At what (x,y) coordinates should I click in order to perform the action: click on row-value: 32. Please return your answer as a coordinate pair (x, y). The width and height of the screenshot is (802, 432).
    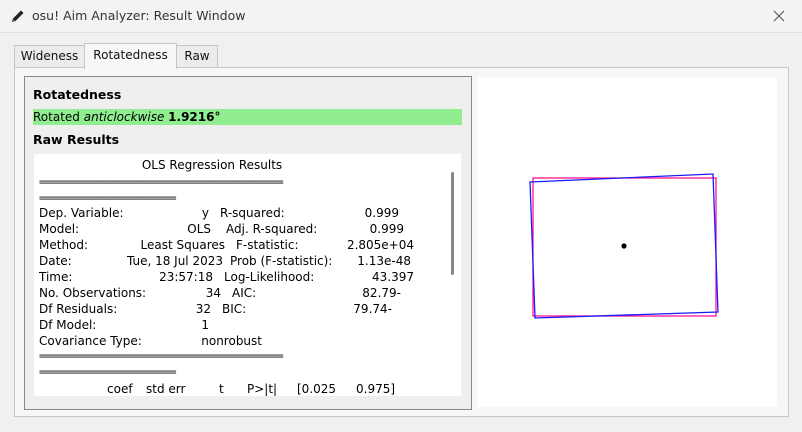
    Looking at the image, I should click on (203, 309).